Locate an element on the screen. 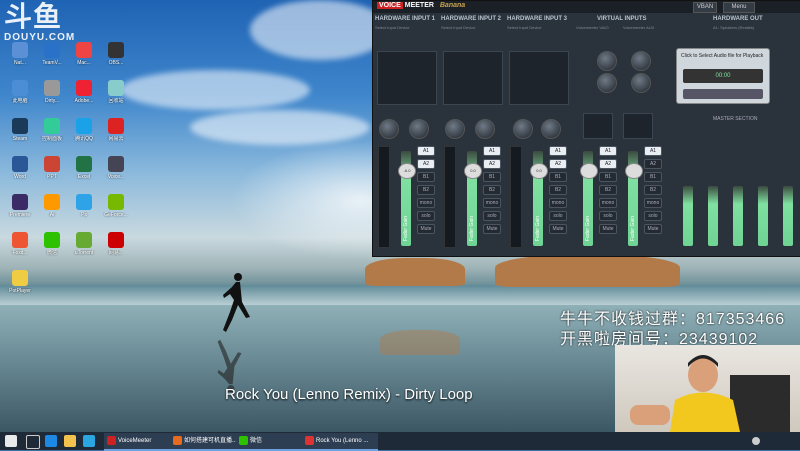 The image size is (800, 451). desktop-icon: 此电脑 is located at coordinates (20, 100).